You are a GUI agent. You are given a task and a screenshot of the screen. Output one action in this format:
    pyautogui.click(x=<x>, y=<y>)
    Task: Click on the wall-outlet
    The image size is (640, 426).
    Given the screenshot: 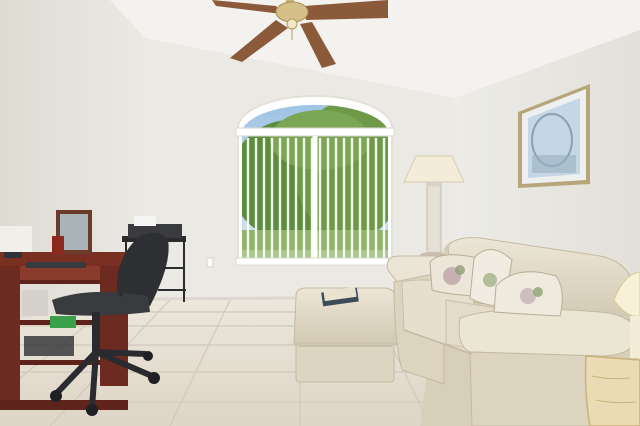 What is the action you would take?
    pyautogui.click(x=210, y=262)
    